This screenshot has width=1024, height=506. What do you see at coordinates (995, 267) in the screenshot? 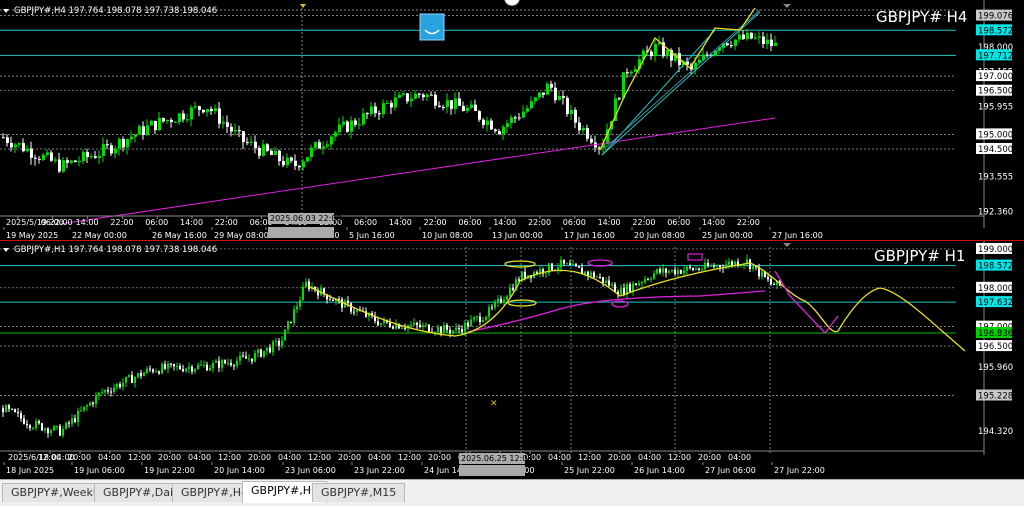
I see `price-axis-label: 198.572` at bounding box center [995, 267].